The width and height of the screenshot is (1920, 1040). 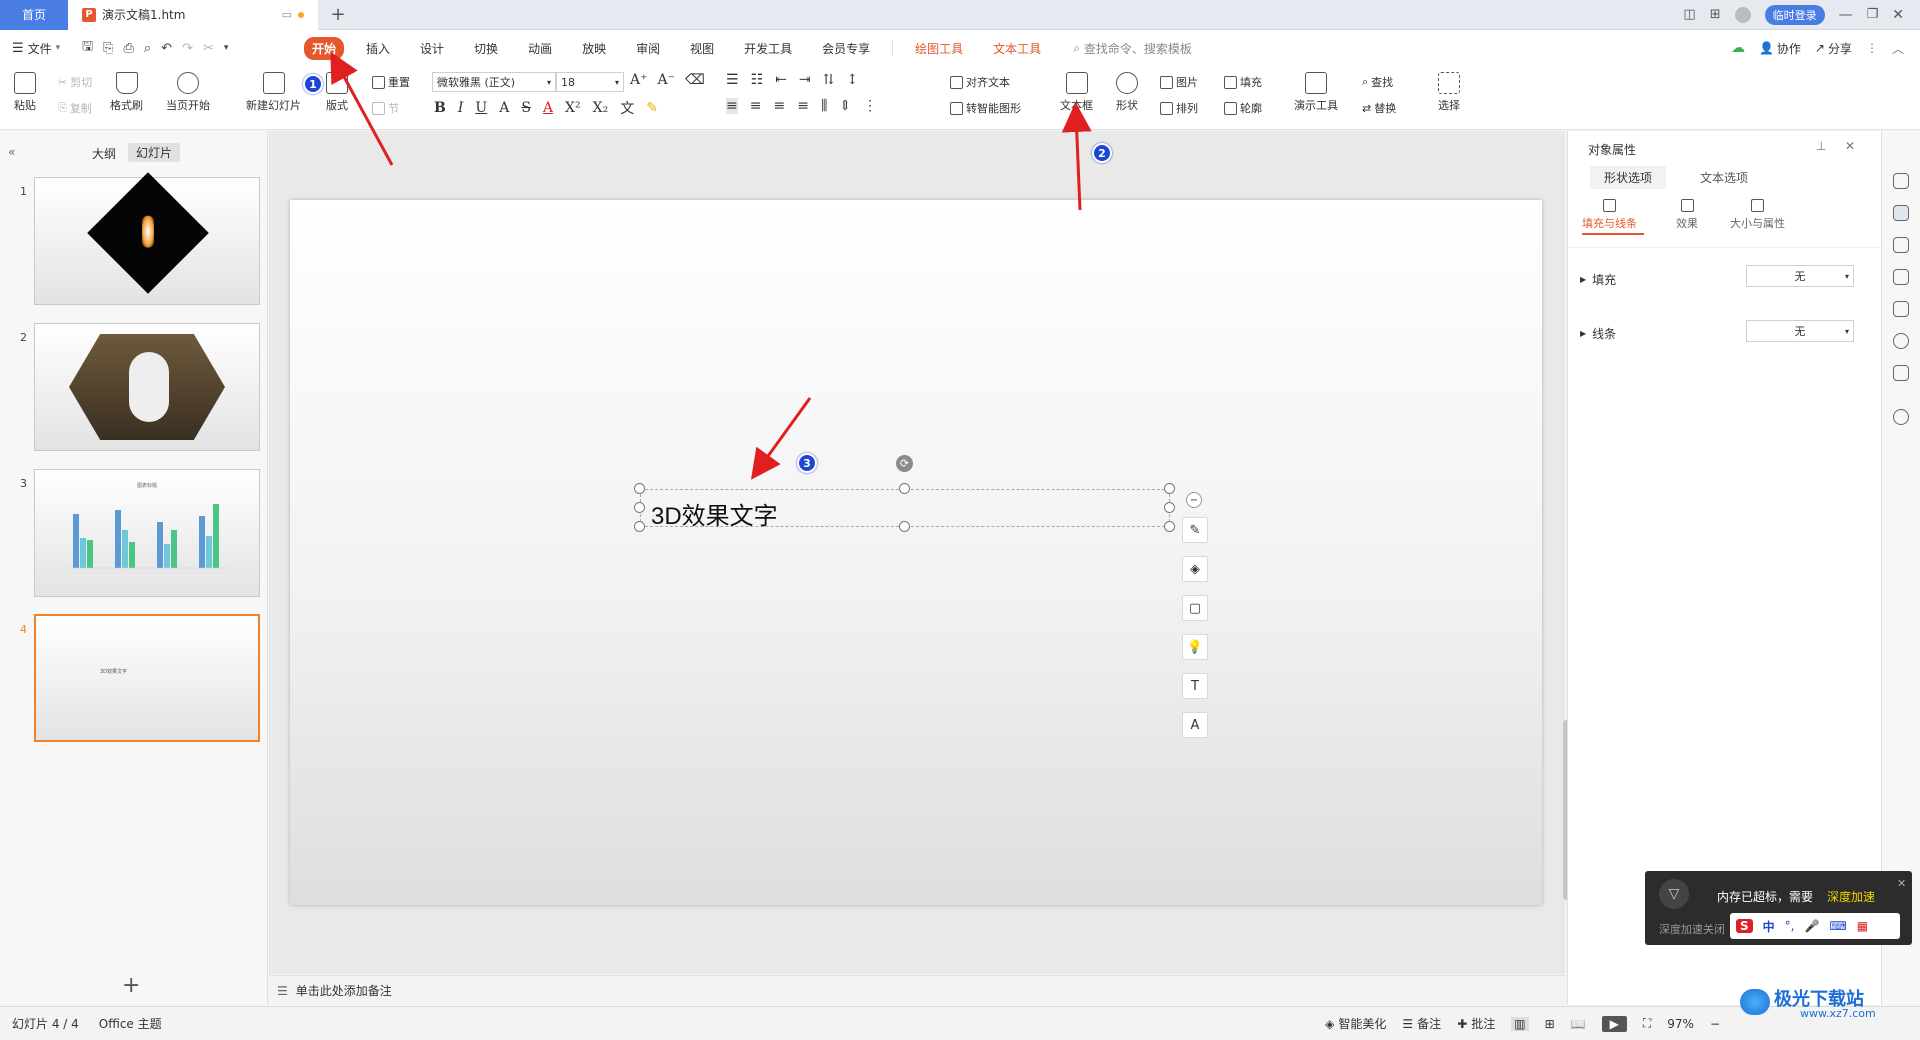 I want to click on layout-icon: ◫, so click(x=1689, y=14).